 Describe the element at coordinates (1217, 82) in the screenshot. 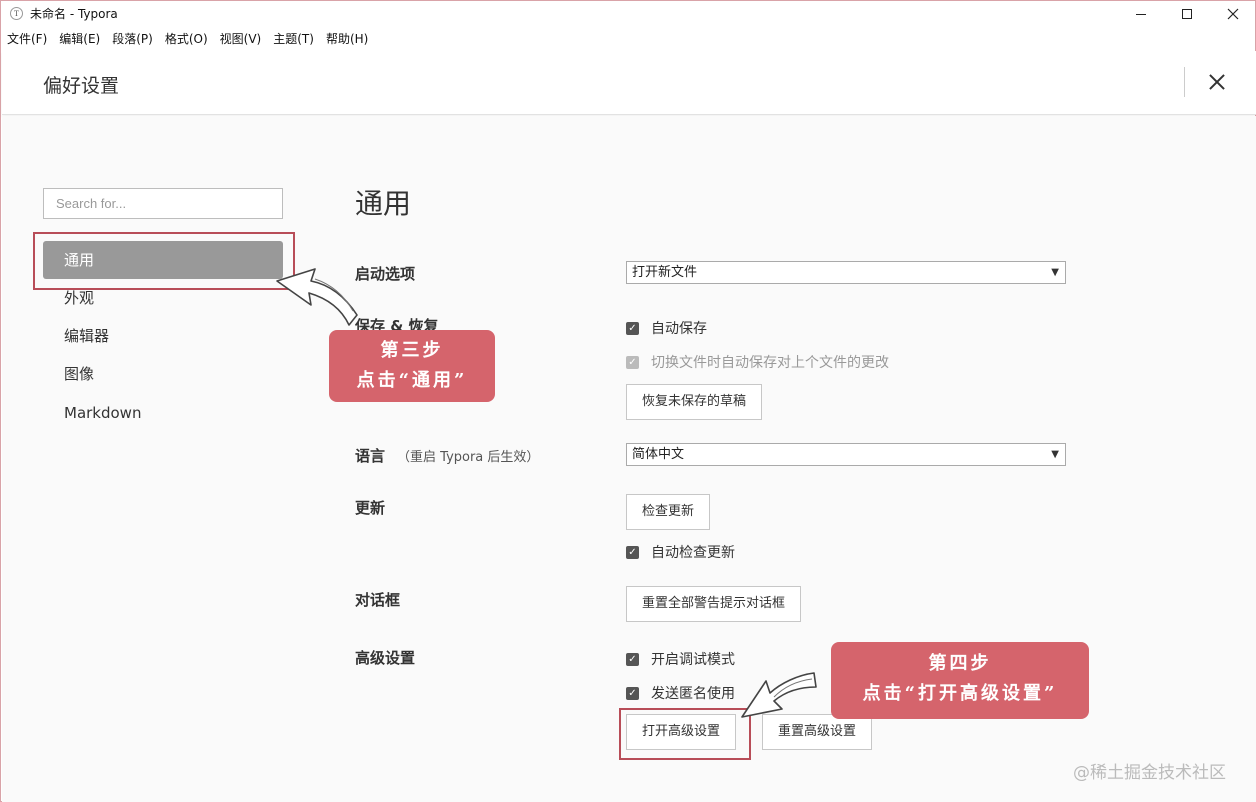

I see `preferences-close-button` at that location.